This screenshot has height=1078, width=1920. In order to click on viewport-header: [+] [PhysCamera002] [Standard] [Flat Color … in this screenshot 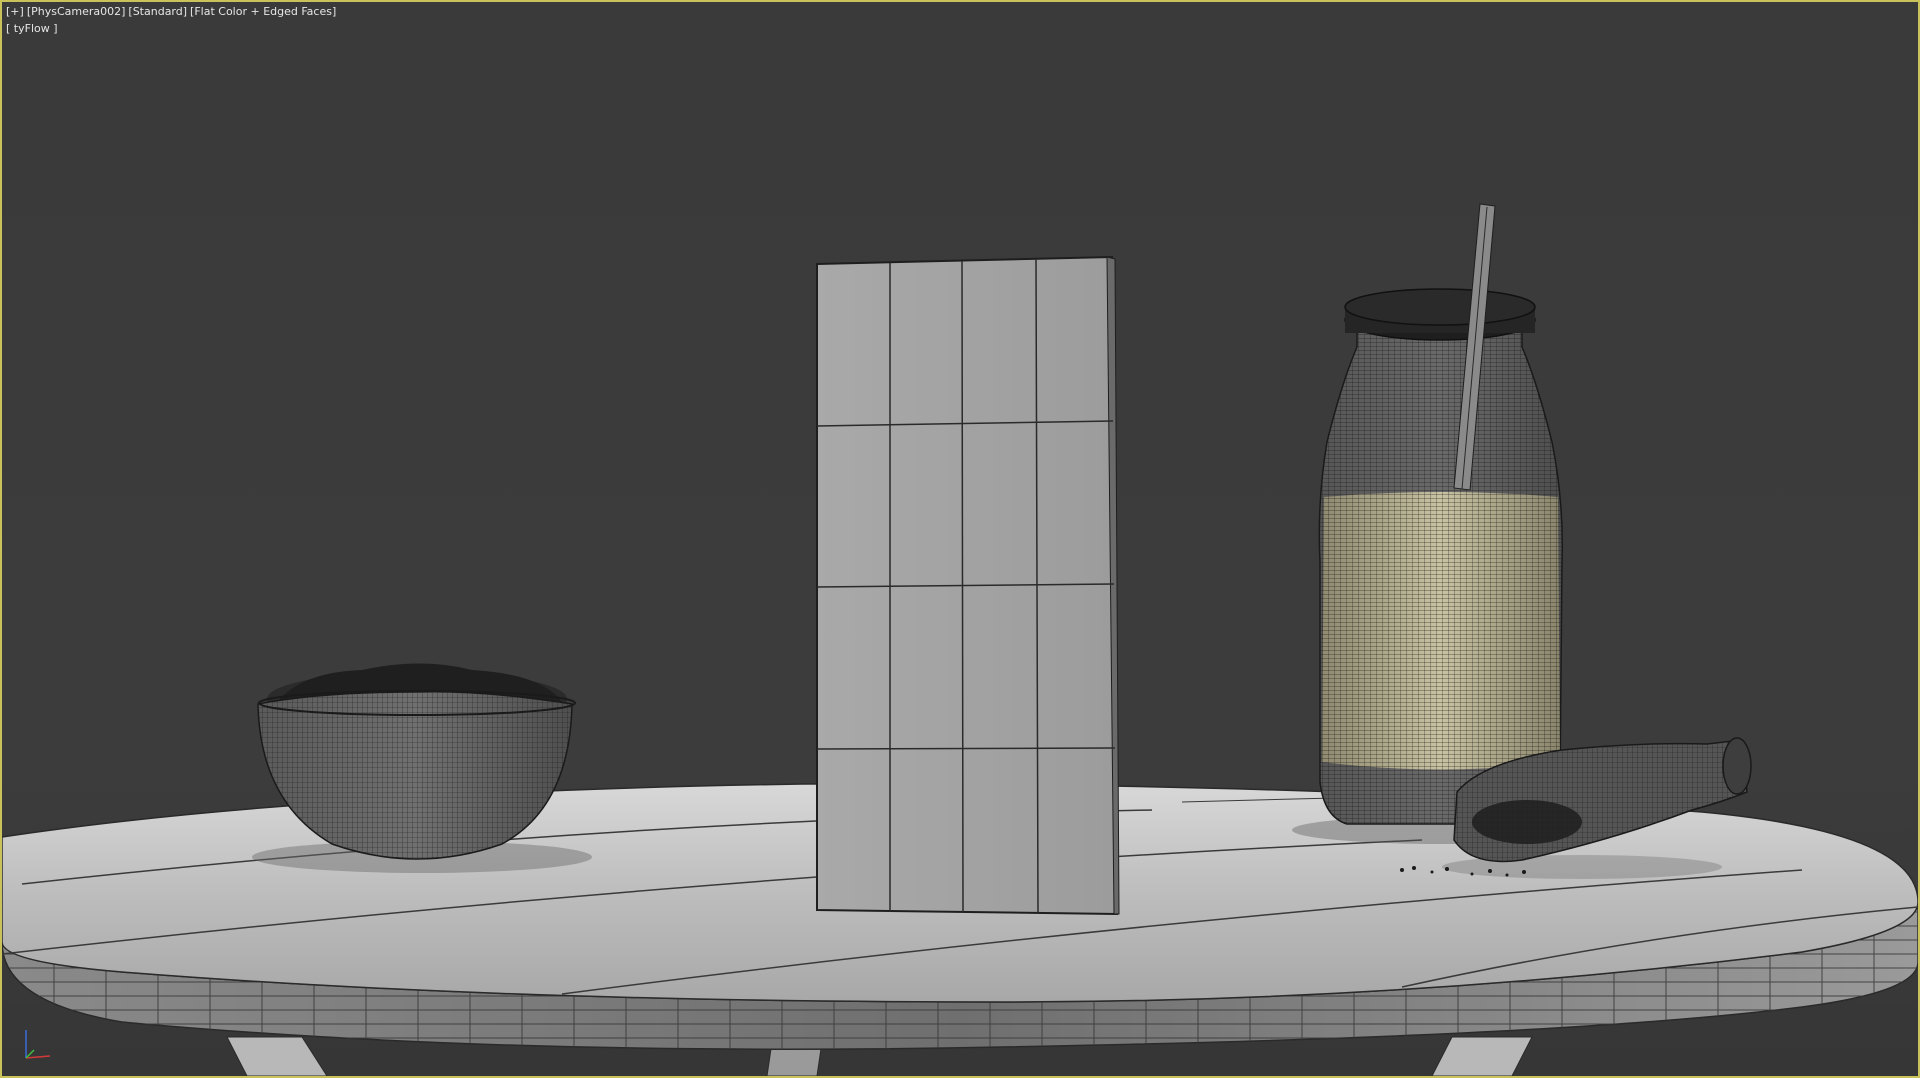, I will do `click(172, 12)`.